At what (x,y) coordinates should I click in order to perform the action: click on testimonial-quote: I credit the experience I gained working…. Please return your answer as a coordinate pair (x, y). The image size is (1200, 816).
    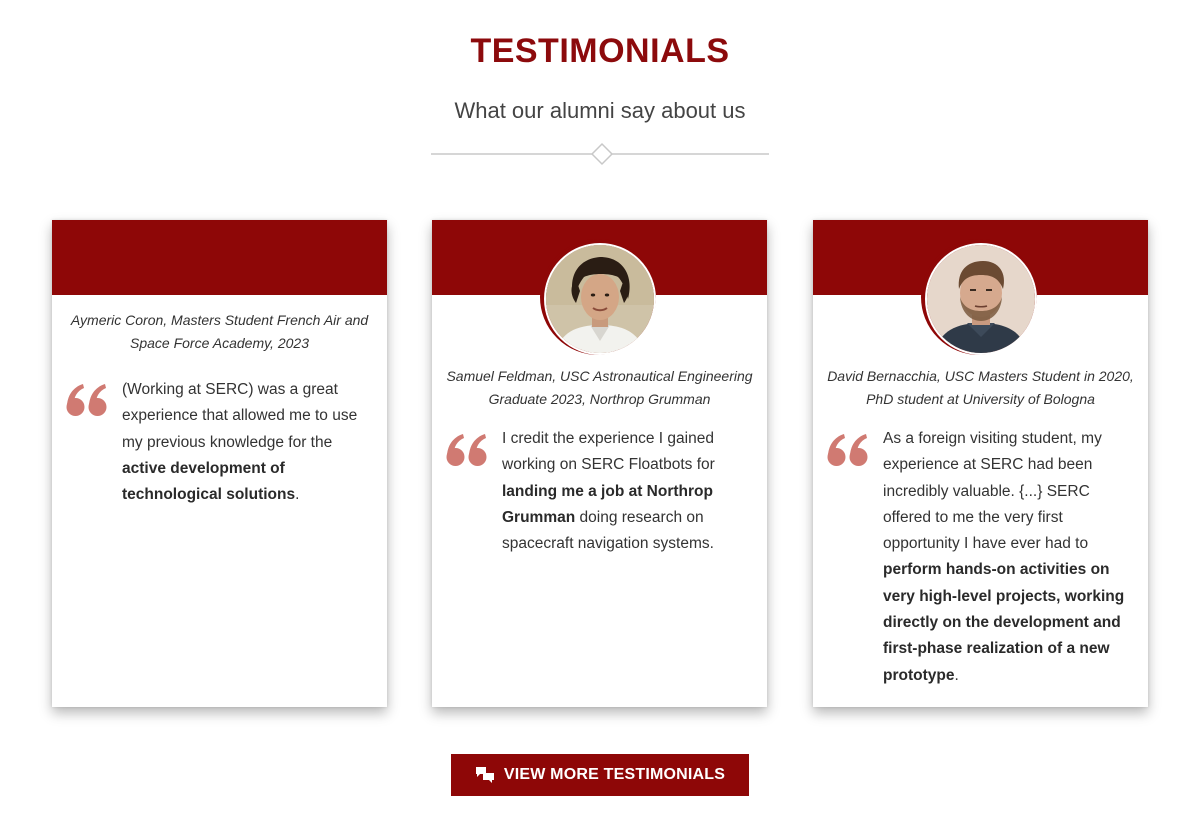
    Looking at the image, I should click on (608, 491).